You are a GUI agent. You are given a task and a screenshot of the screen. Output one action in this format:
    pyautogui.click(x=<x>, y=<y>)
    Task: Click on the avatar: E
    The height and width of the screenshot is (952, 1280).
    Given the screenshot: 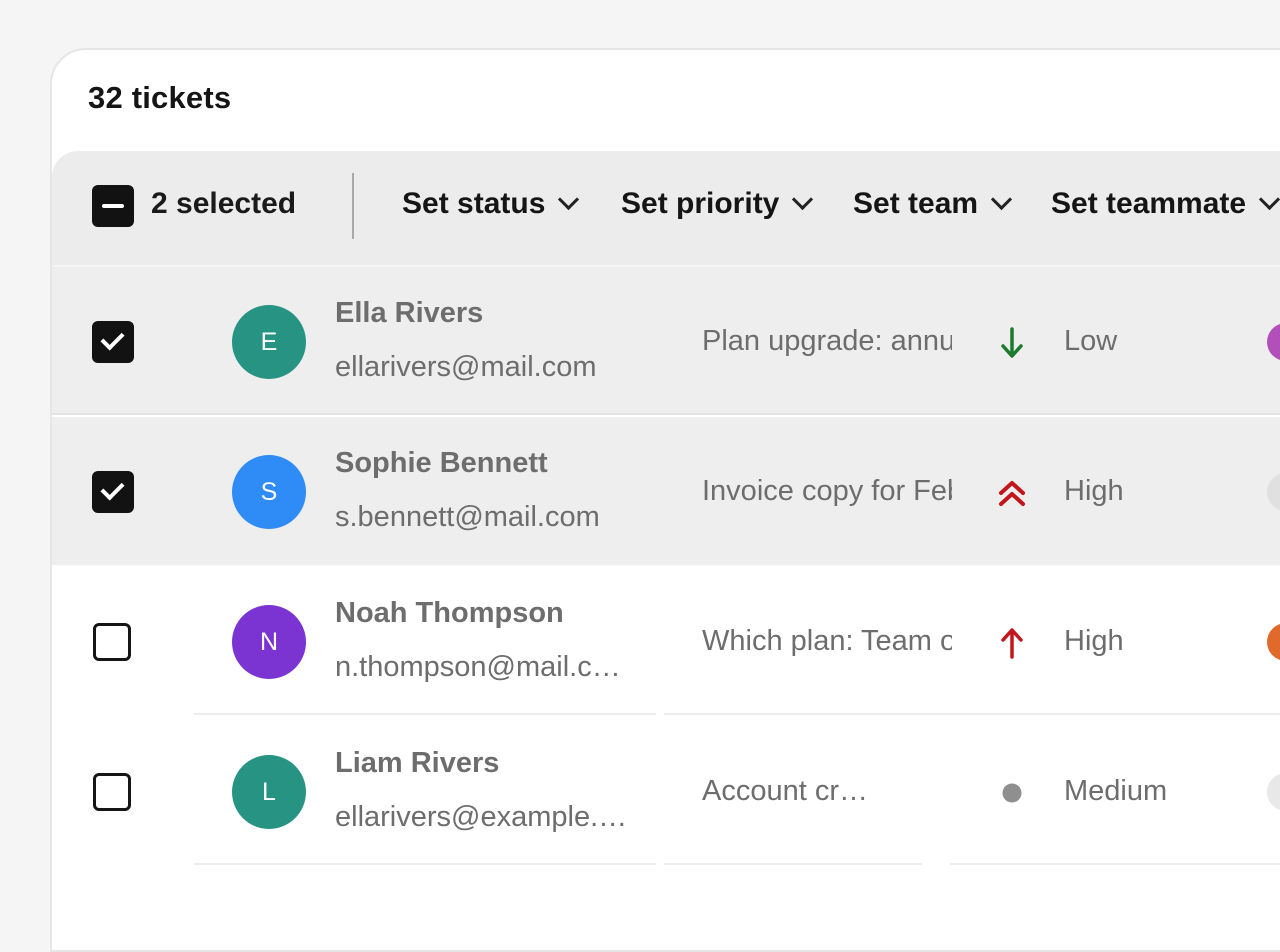 What is the action you would take?
    pyautogui.click(x=269, y=342)
    